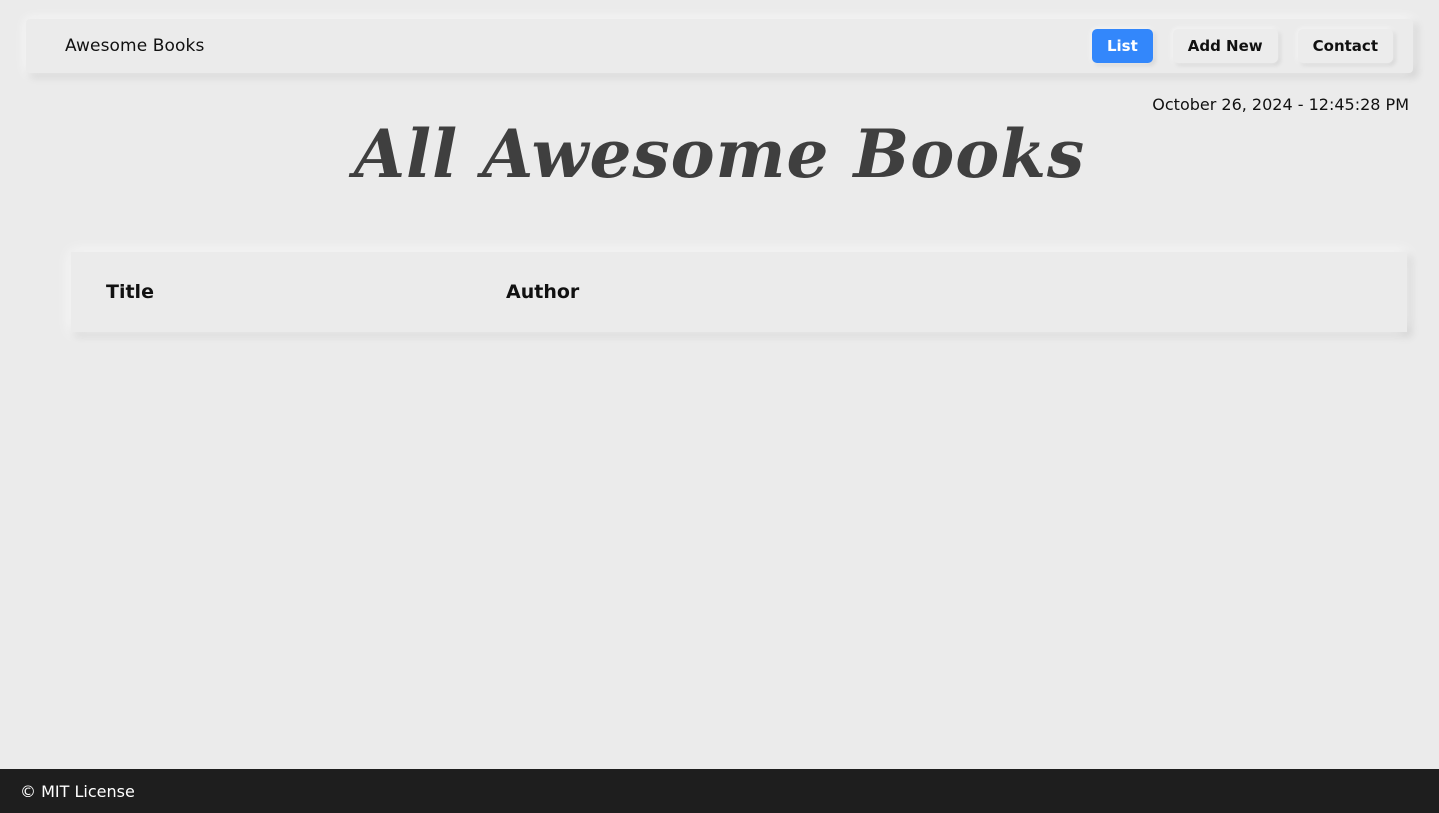 The image size is (1439, 813). What do you see at coordinates (1122, 46) in the screenshot?
I see `nav-list-button: List` at bounding box center [1122, 46].